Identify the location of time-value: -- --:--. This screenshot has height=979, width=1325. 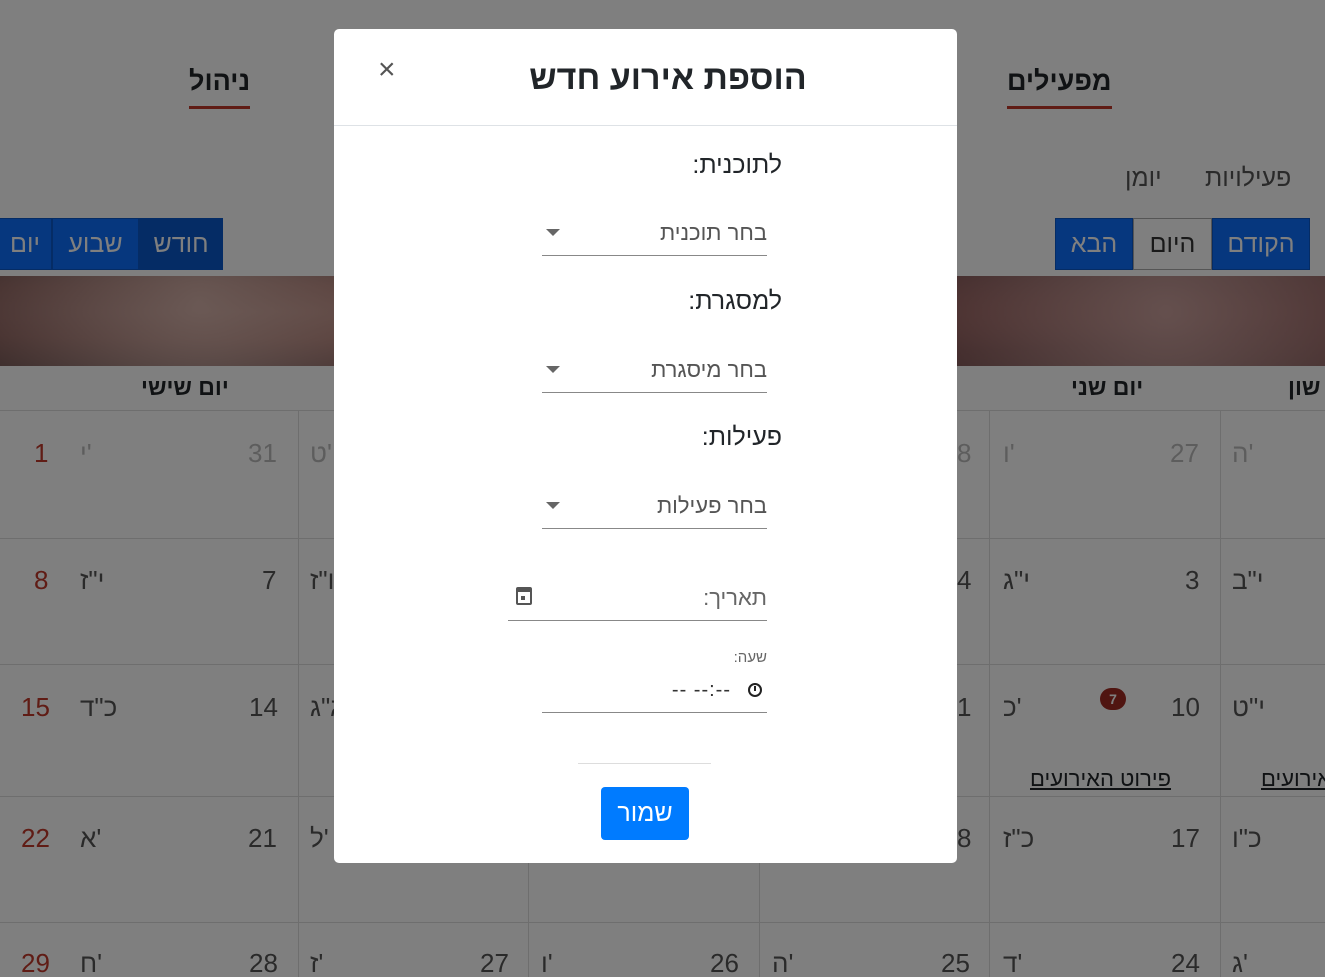
(701, 690).